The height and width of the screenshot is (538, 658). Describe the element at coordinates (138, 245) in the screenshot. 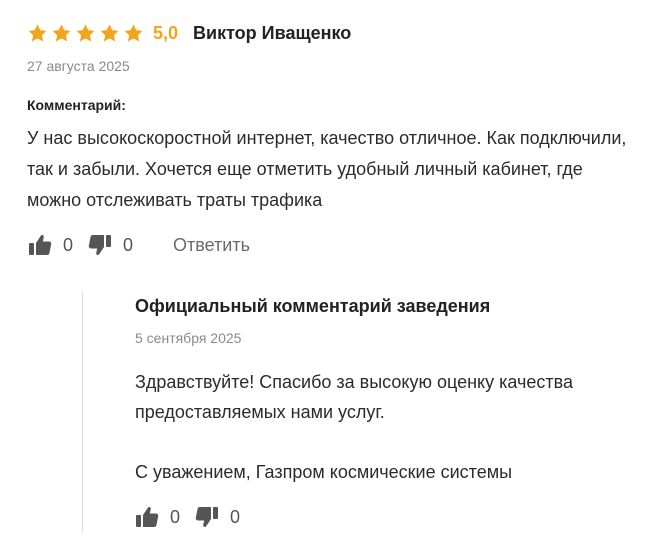

I see `review-actions: 0 0 Ответить` at that location.